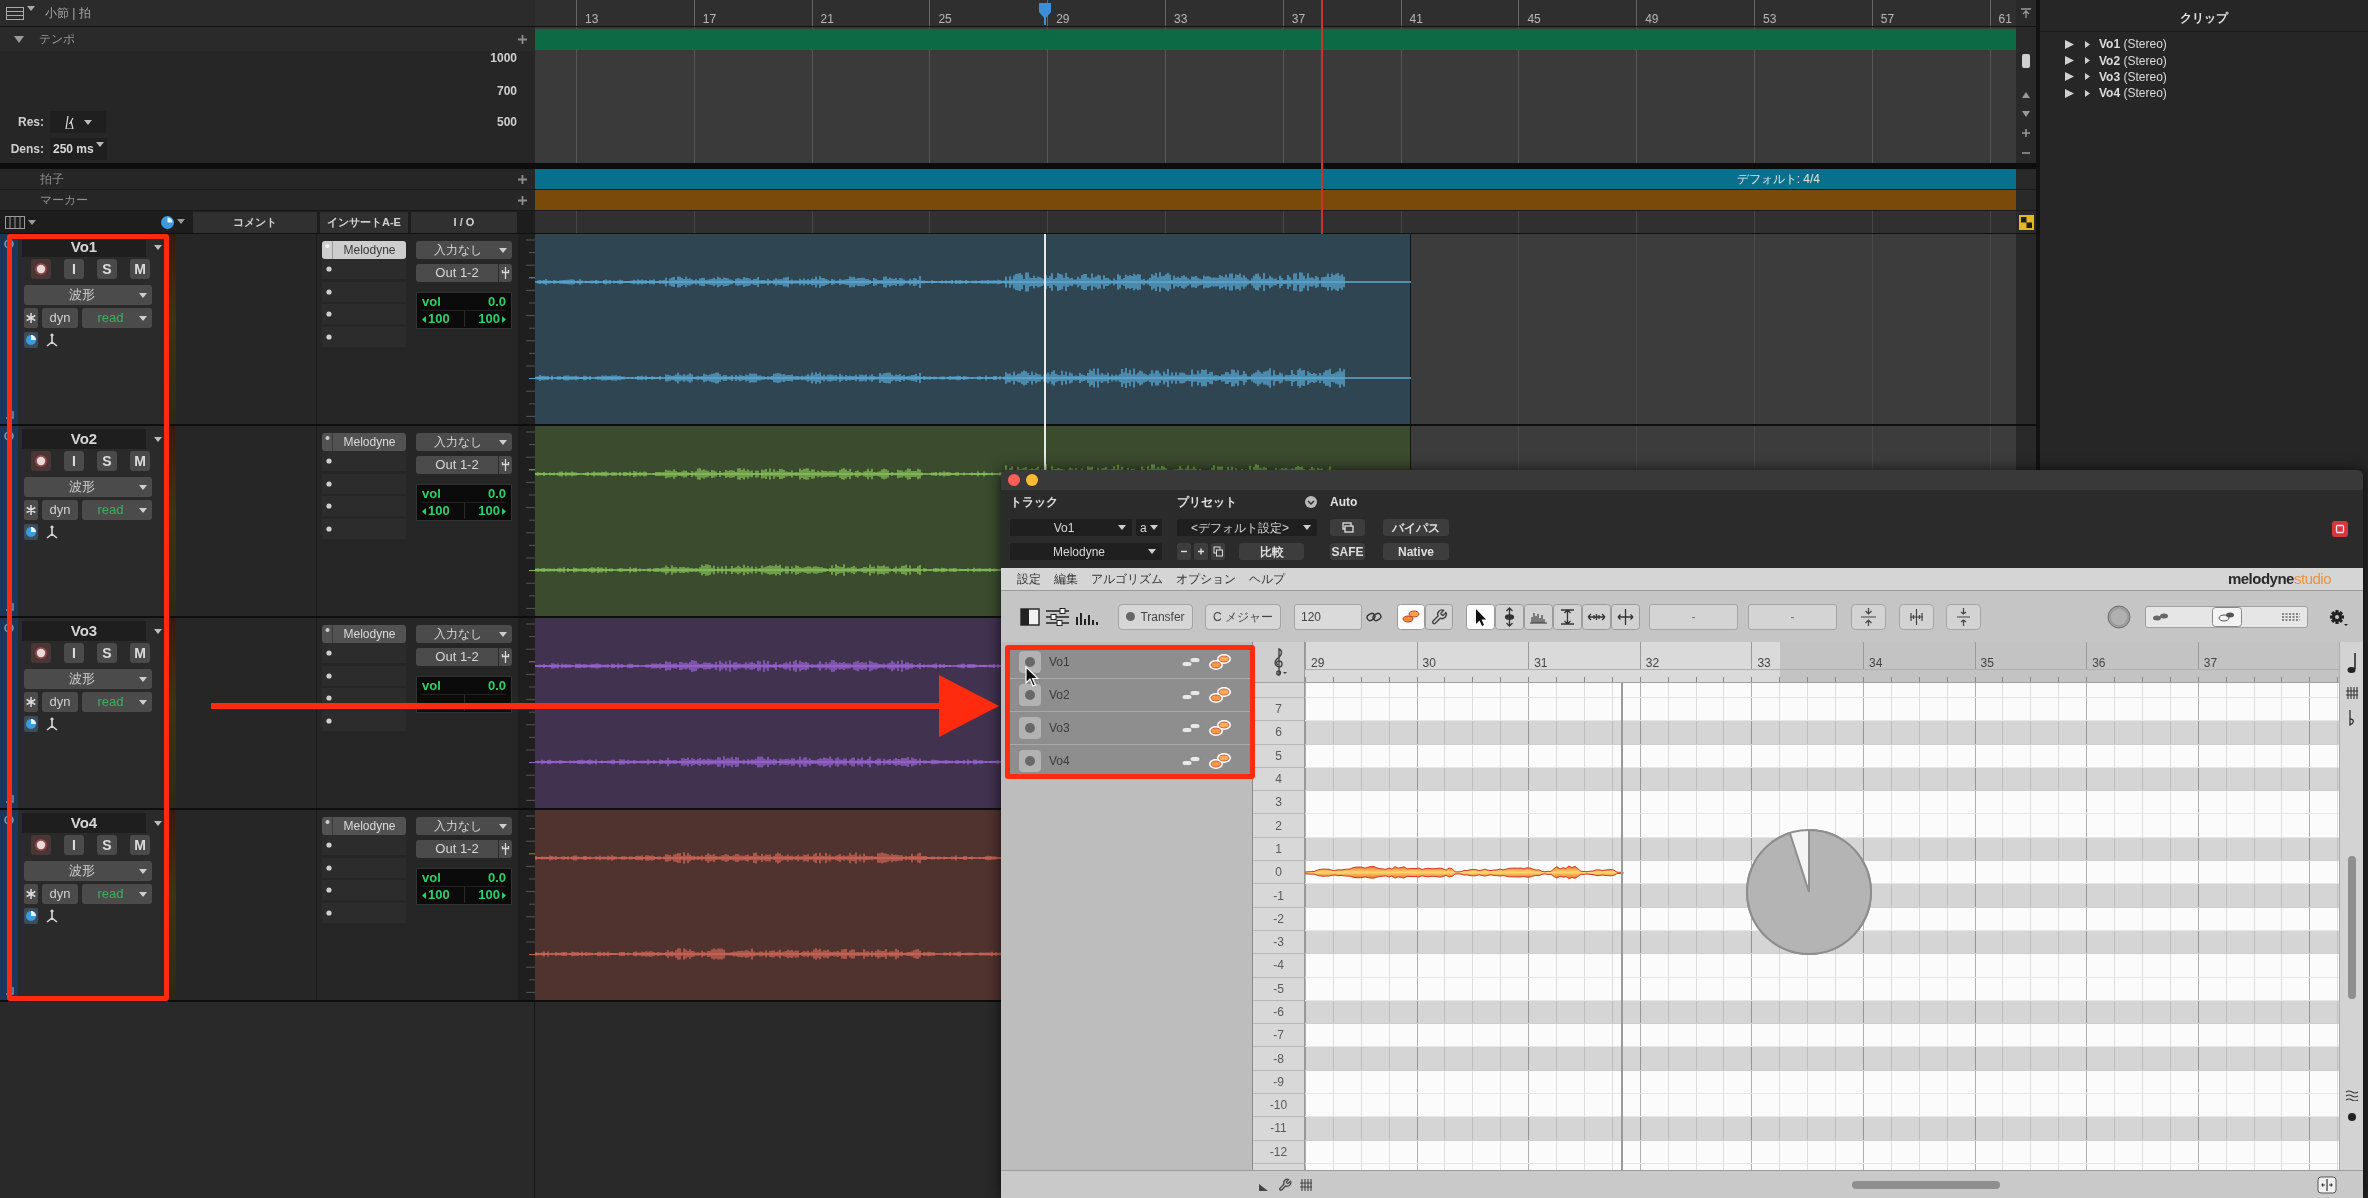  Describe the element at coordinates (2026, 222) in the screenshot. I see `grid-toggle-icon` at that location.